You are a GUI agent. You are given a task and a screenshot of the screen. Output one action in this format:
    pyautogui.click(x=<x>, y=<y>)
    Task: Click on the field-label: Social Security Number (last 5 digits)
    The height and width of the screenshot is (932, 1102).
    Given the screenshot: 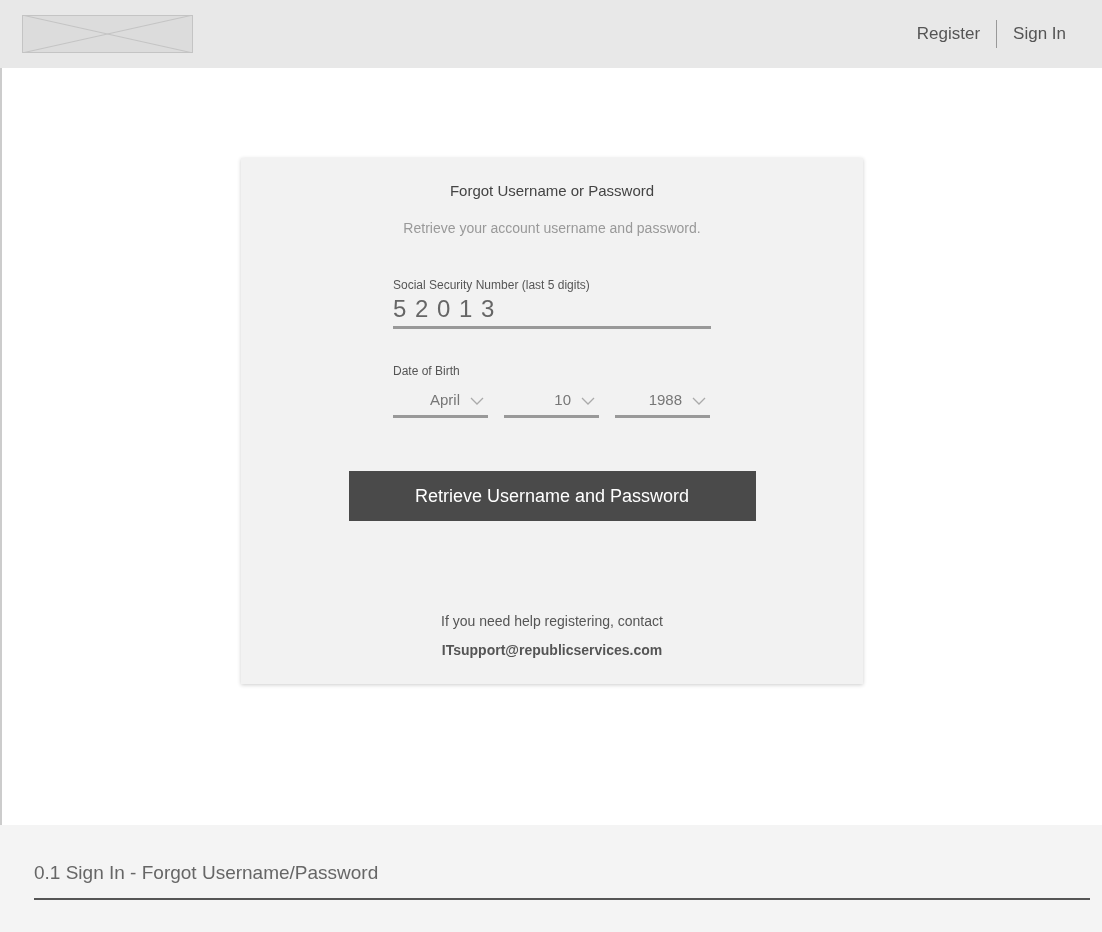 What is the action you would take?
    pyautogui.click(x=492, y=285)
    